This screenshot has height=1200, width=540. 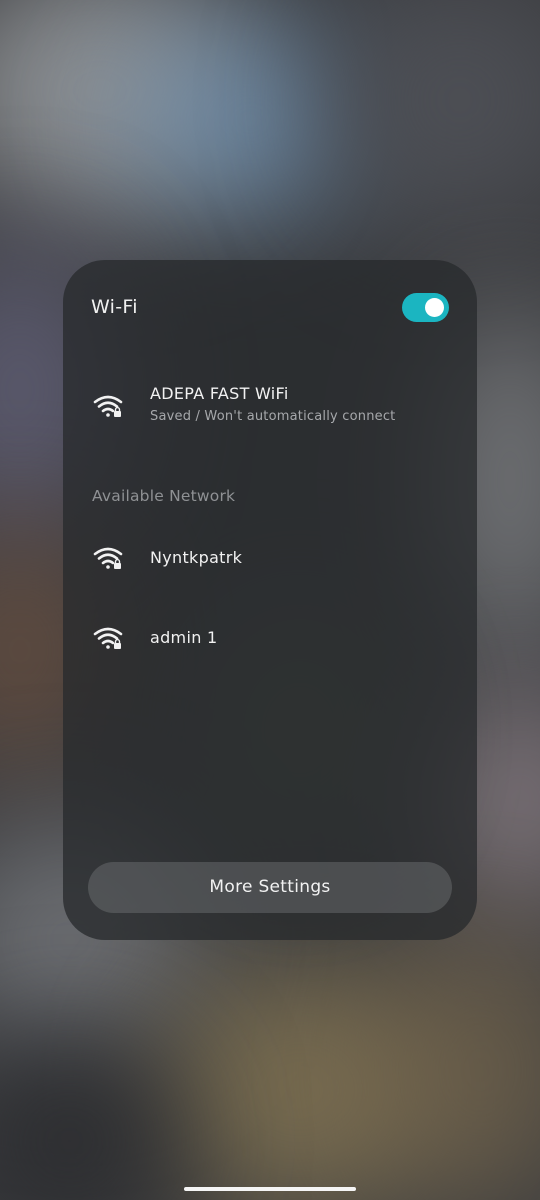 I want to click on wifi-toggle, so click(x=425, y=307).